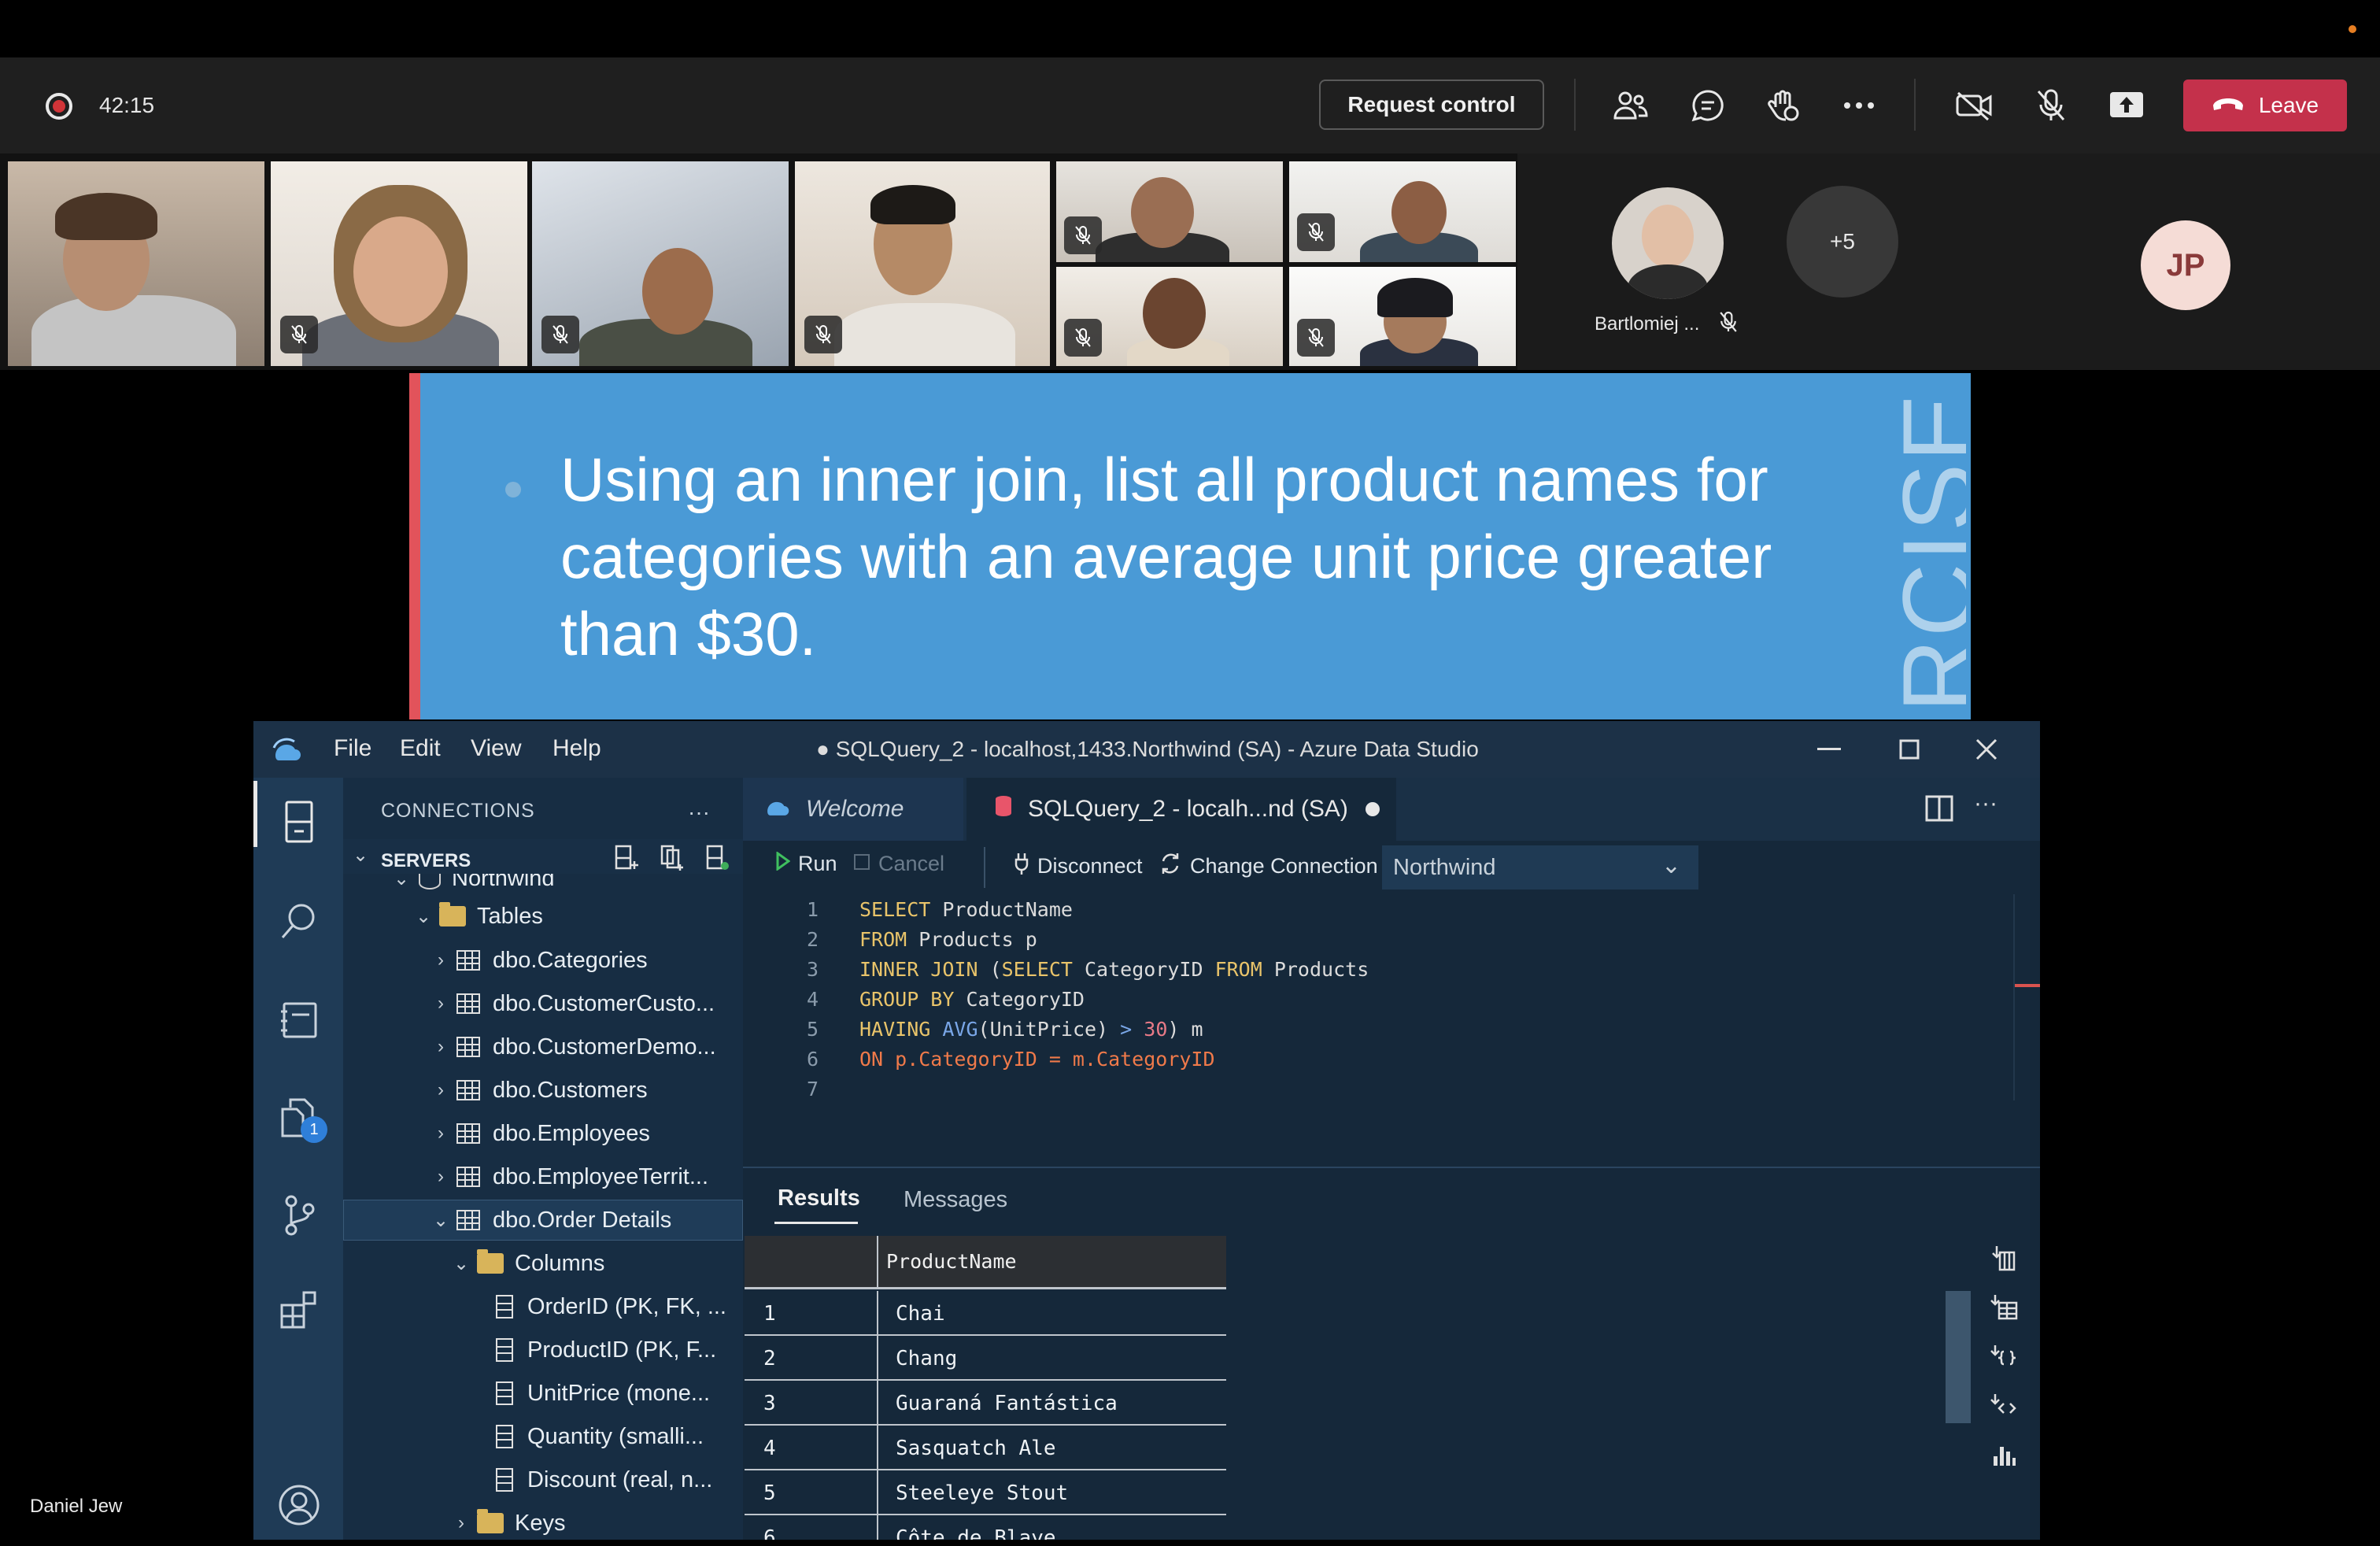 The width and height of the screenshot is (2380, 1546). What do you see at coordinates (1974, 105) in the screenshot?
I see `camera-off-icon` at bounding box center [1974, 105].